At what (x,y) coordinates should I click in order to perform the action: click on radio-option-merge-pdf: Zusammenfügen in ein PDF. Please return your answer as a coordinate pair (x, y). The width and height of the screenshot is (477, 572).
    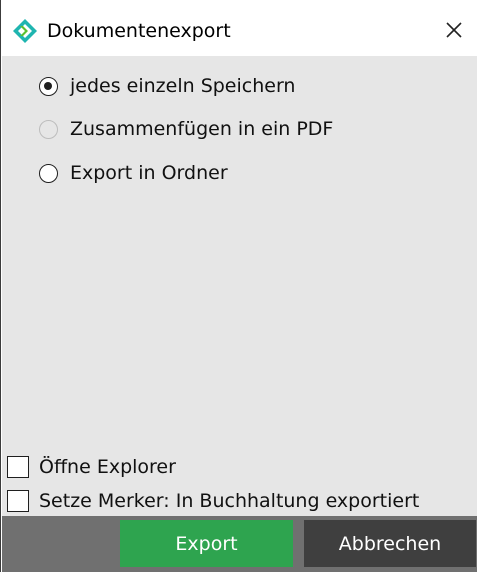
    Looking at the image, I should click on (186, 129).